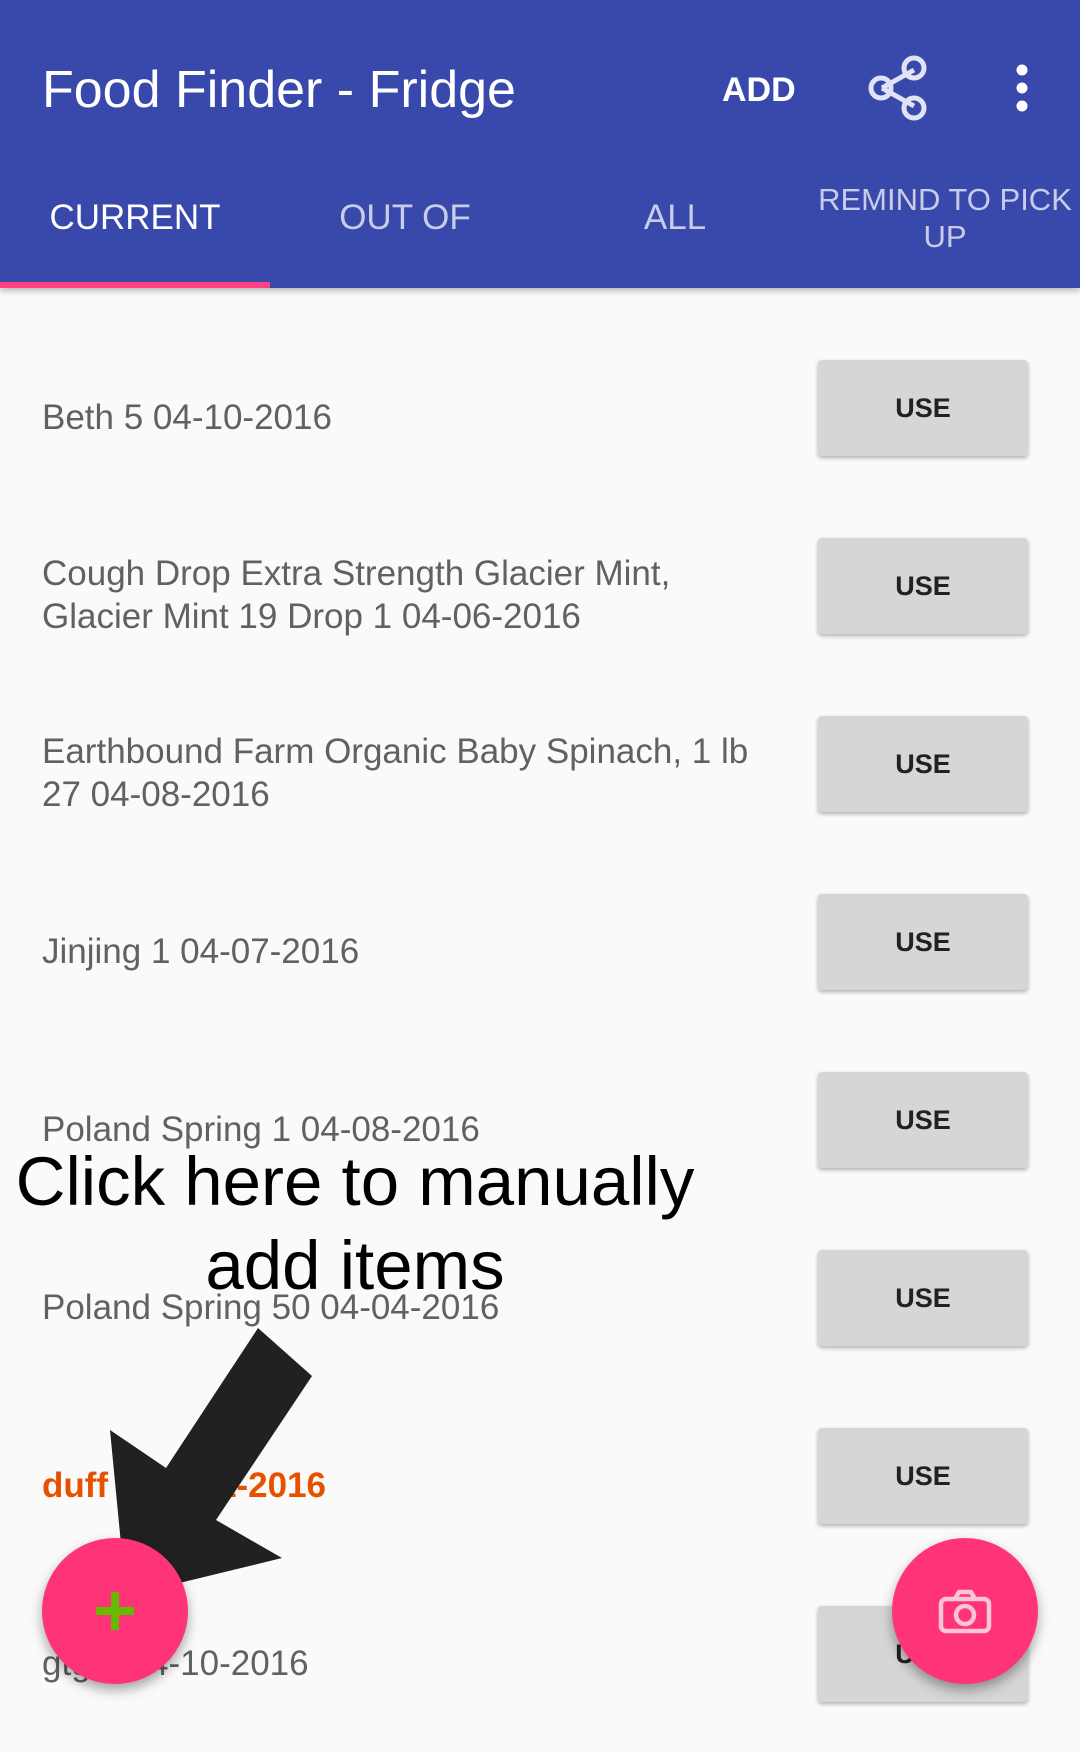  I want to click on plus-icon, so click(115, 1611).